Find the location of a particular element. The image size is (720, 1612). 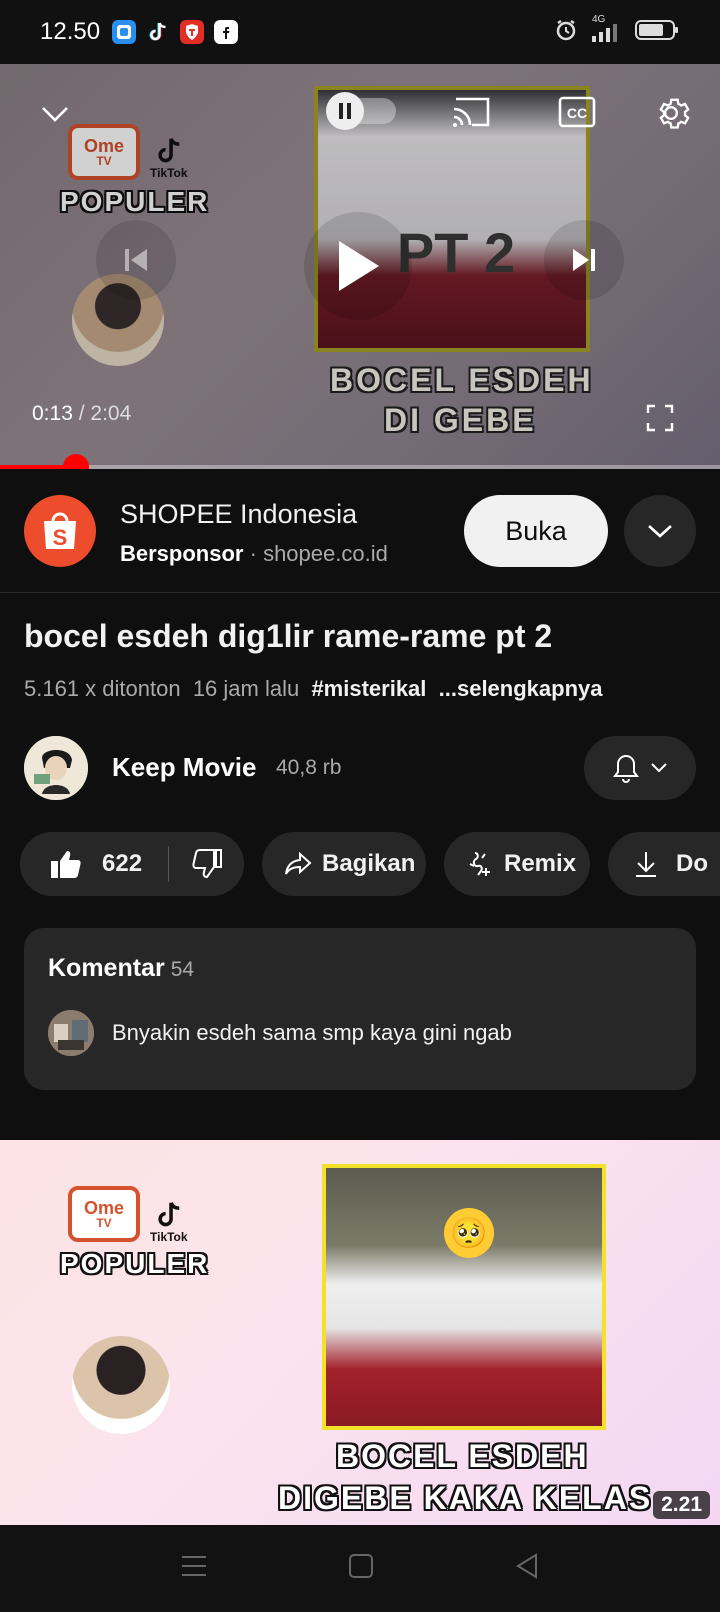

next-populer-text: POPULER is located at coordinates (135, 1263).